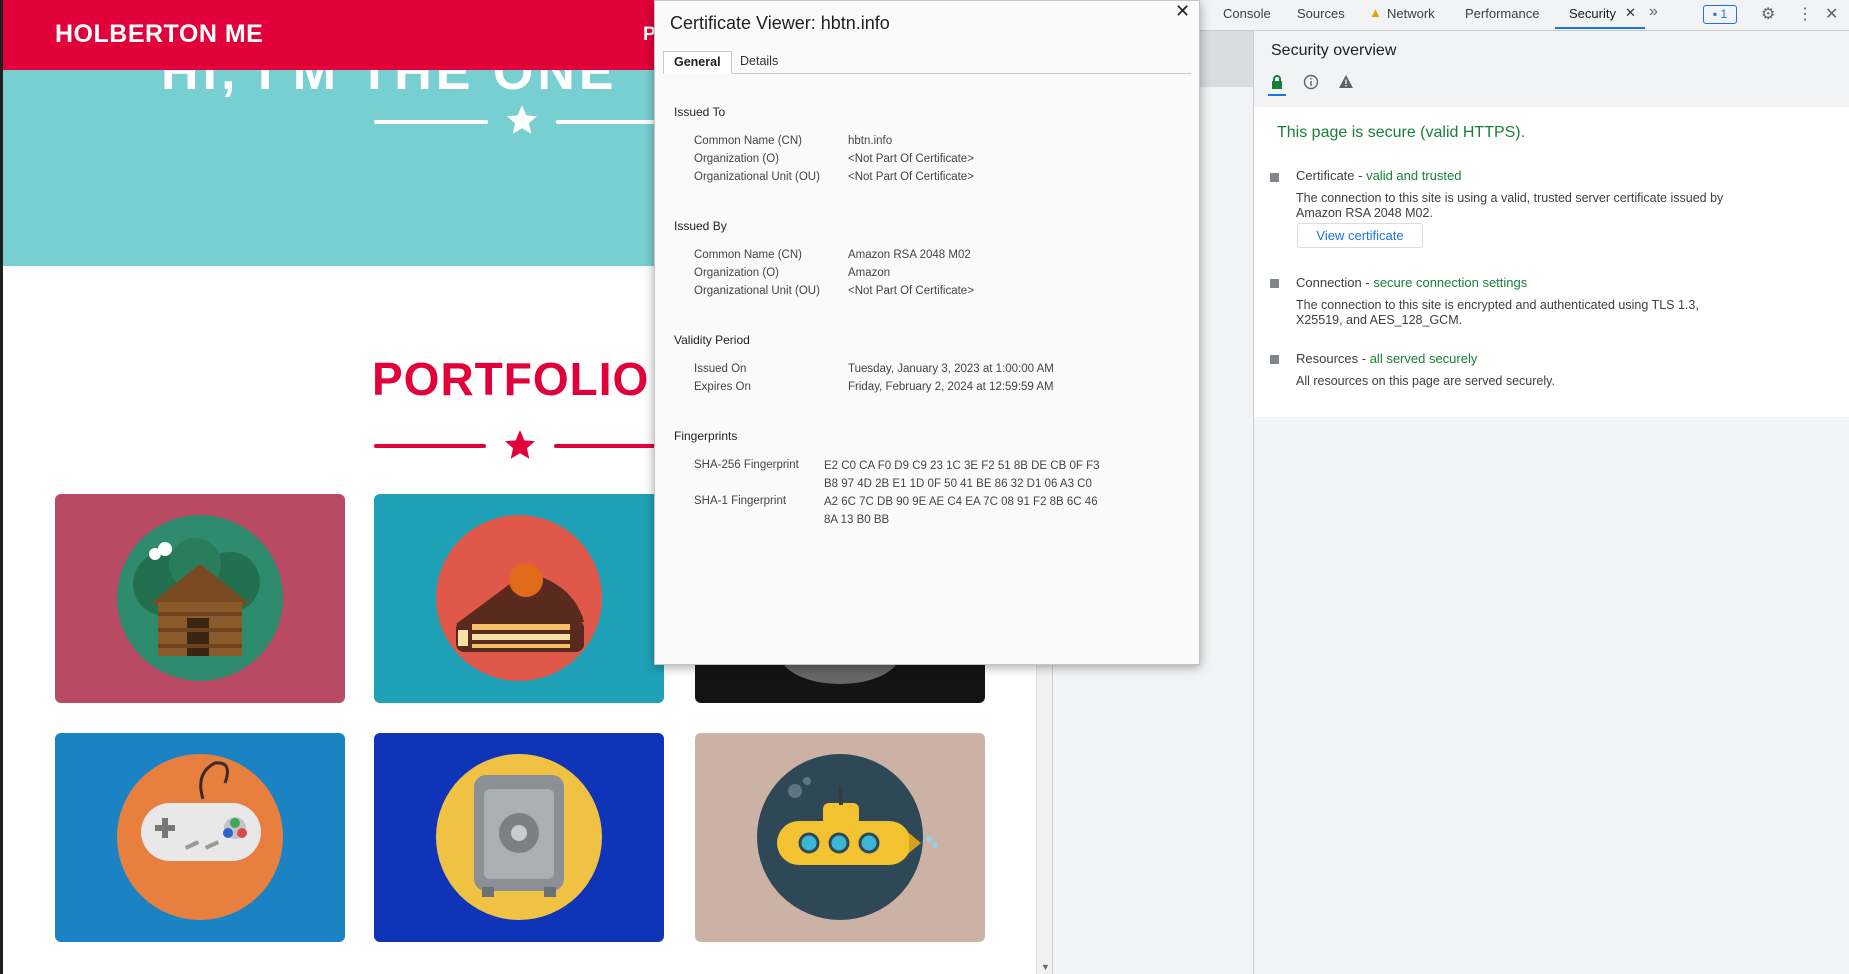 The image size is (1849, 974). I want to click on close-devtools-icon: ✕, so click(1831, 14).